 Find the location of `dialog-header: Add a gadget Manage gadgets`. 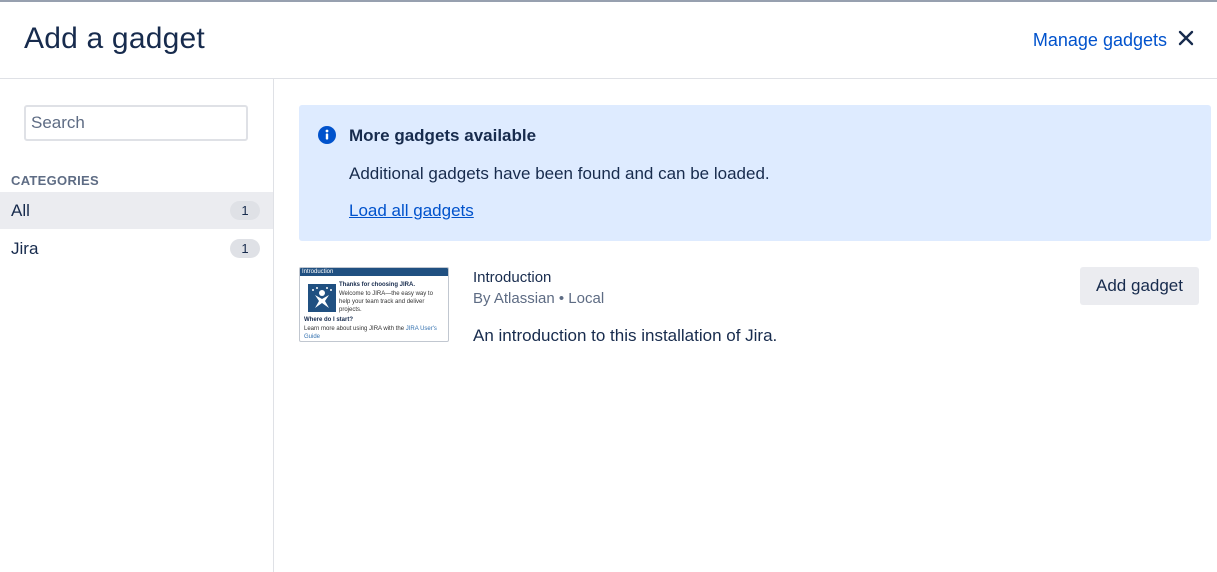

dialog-header: Add a gadget Manage gadgets is located at coordinates (608, 40).